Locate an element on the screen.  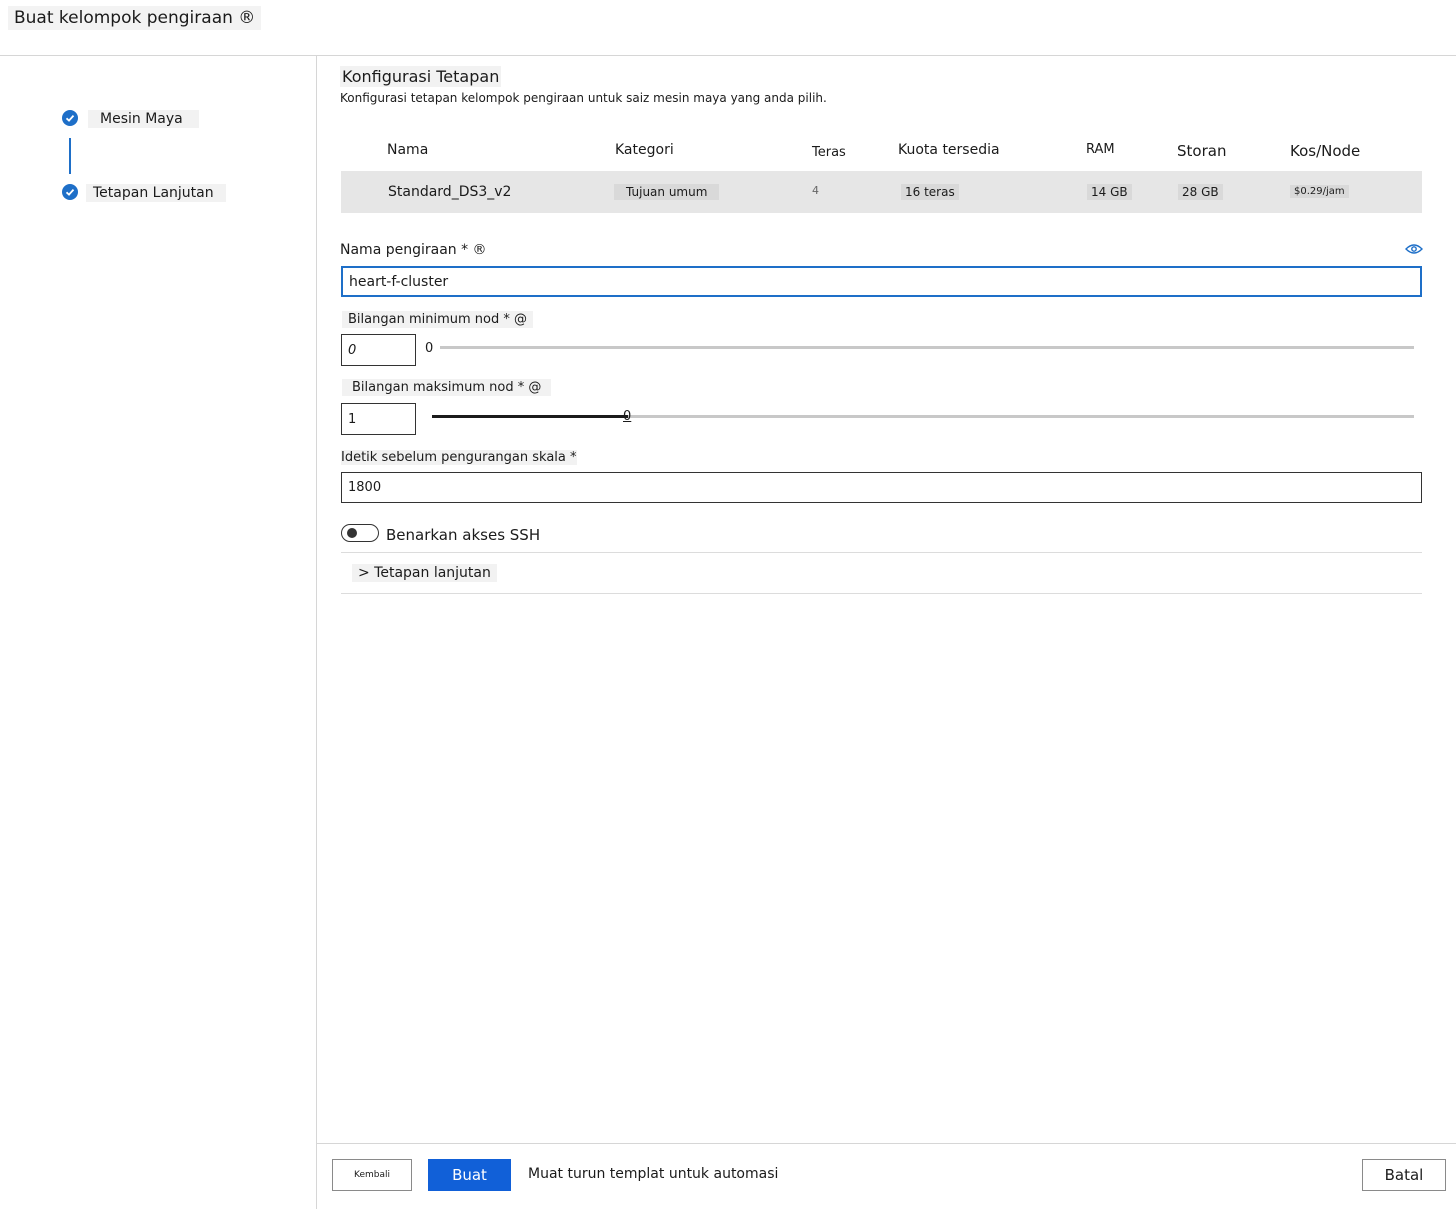
ssh-toggle-label: Benarkan akses SSH is located at coordinates (463, 535).